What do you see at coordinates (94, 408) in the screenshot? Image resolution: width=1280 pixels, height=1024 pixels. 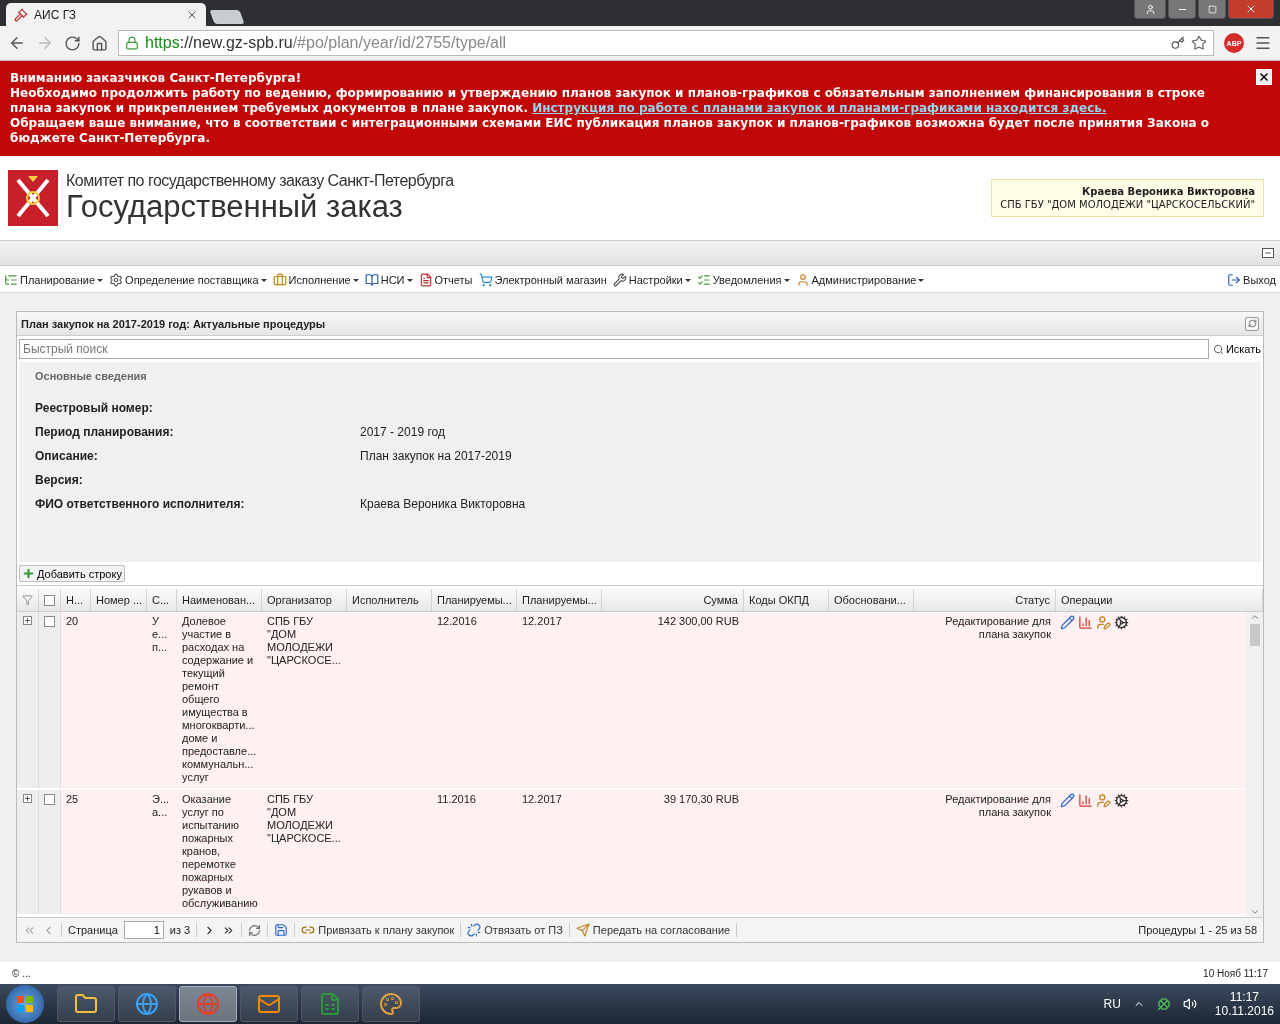 I see `field-label: Реестровый номер:` at bounding box center [94, 408].